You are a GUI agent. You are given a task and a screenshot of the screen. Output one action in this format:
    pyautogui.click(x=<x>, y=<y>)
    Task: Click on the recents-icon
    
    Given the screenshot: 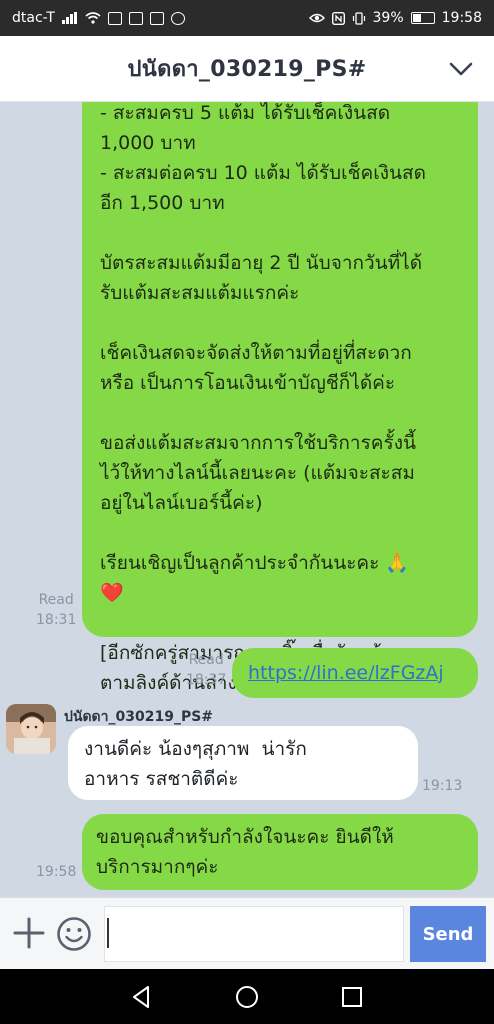 What is the action you would take?
    pyautogui.click(x=352, y=997)
    